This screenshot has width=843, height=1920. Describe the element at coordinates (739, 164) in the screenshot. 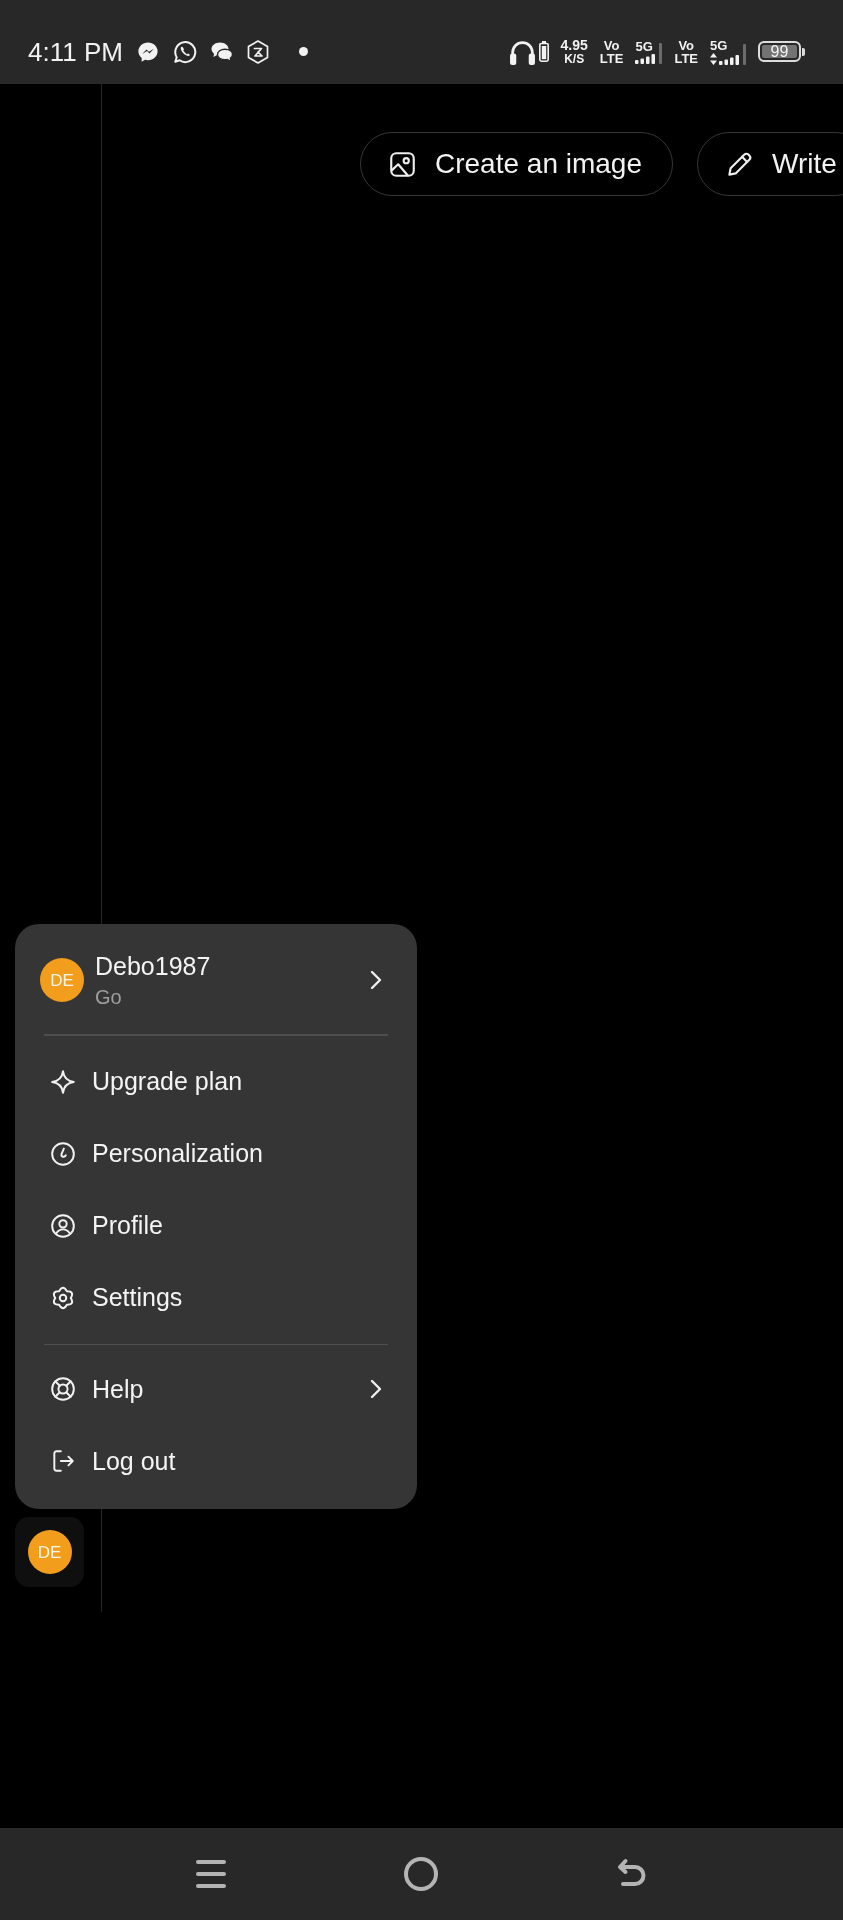

I see `pencil-icon` at that location.